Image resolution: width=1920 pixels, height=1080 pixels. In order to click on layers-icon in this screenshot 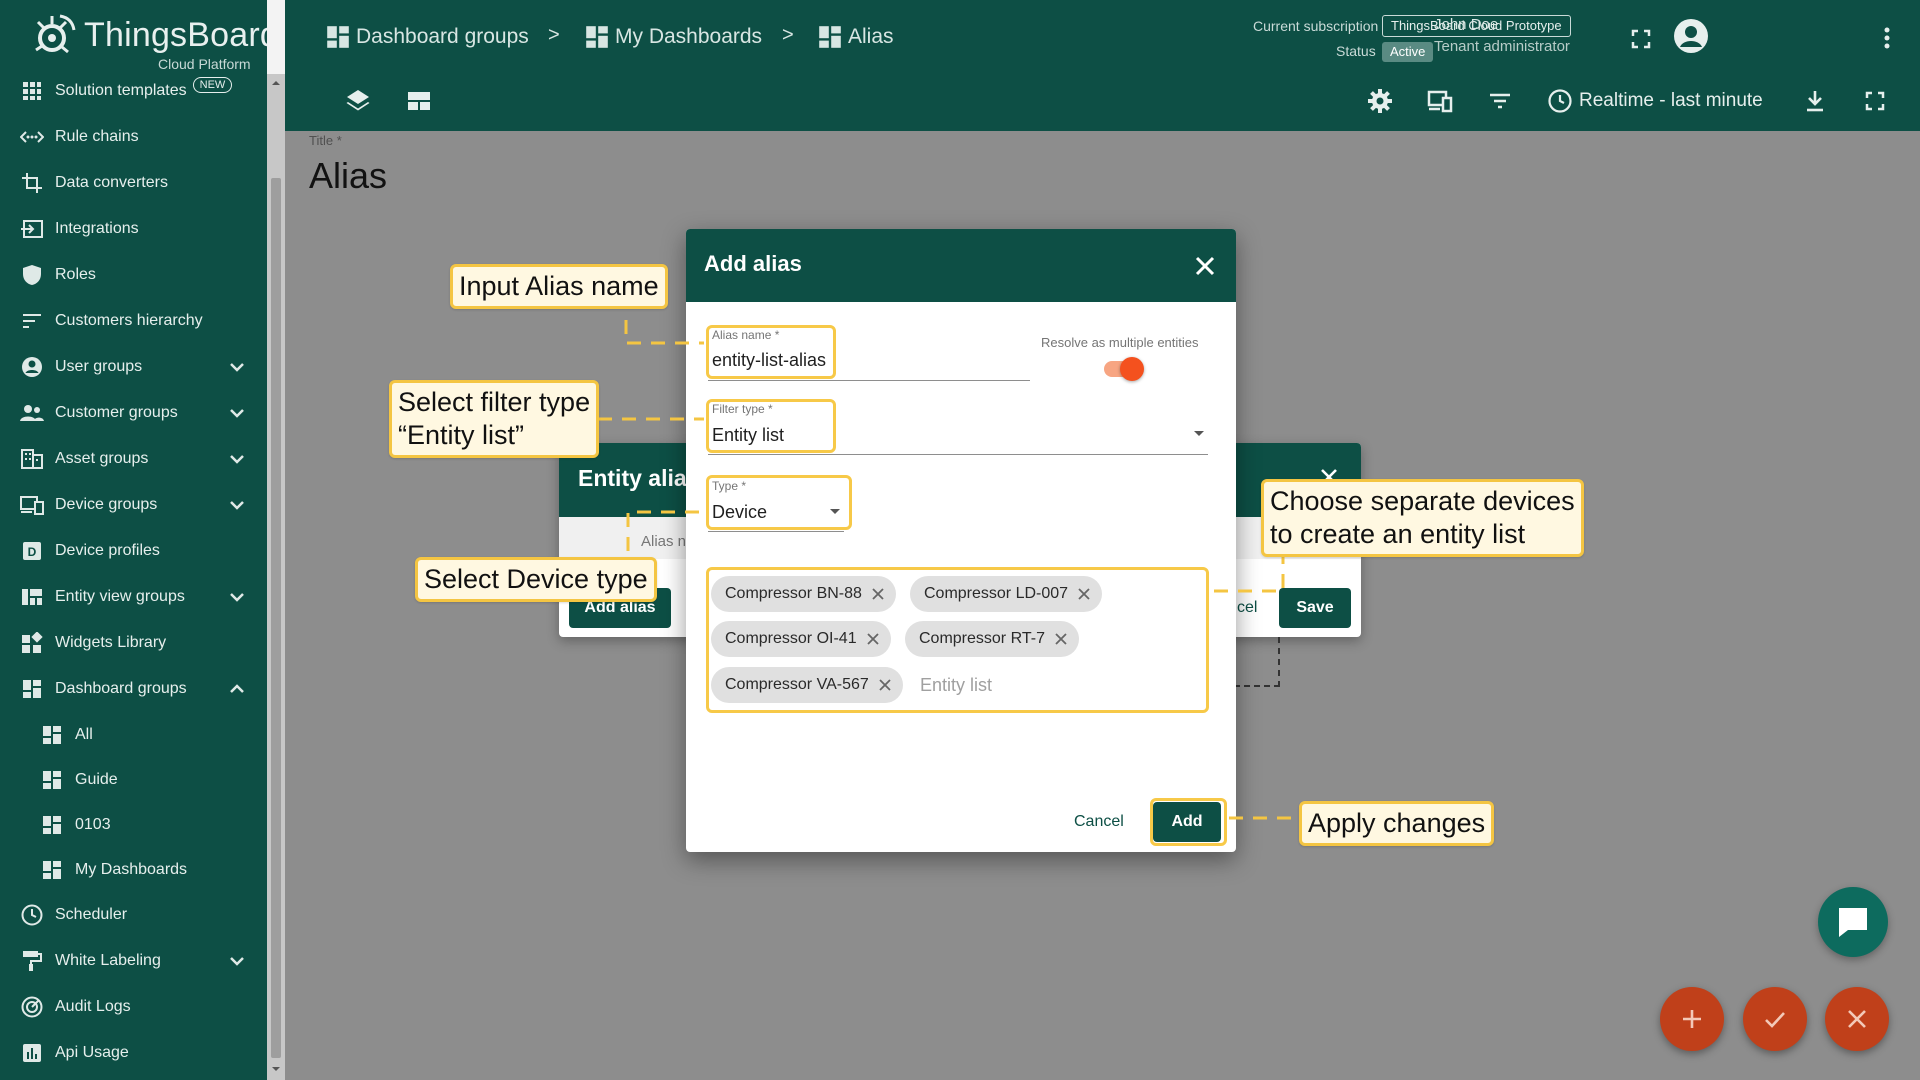, I will do `click(358, 101)`.